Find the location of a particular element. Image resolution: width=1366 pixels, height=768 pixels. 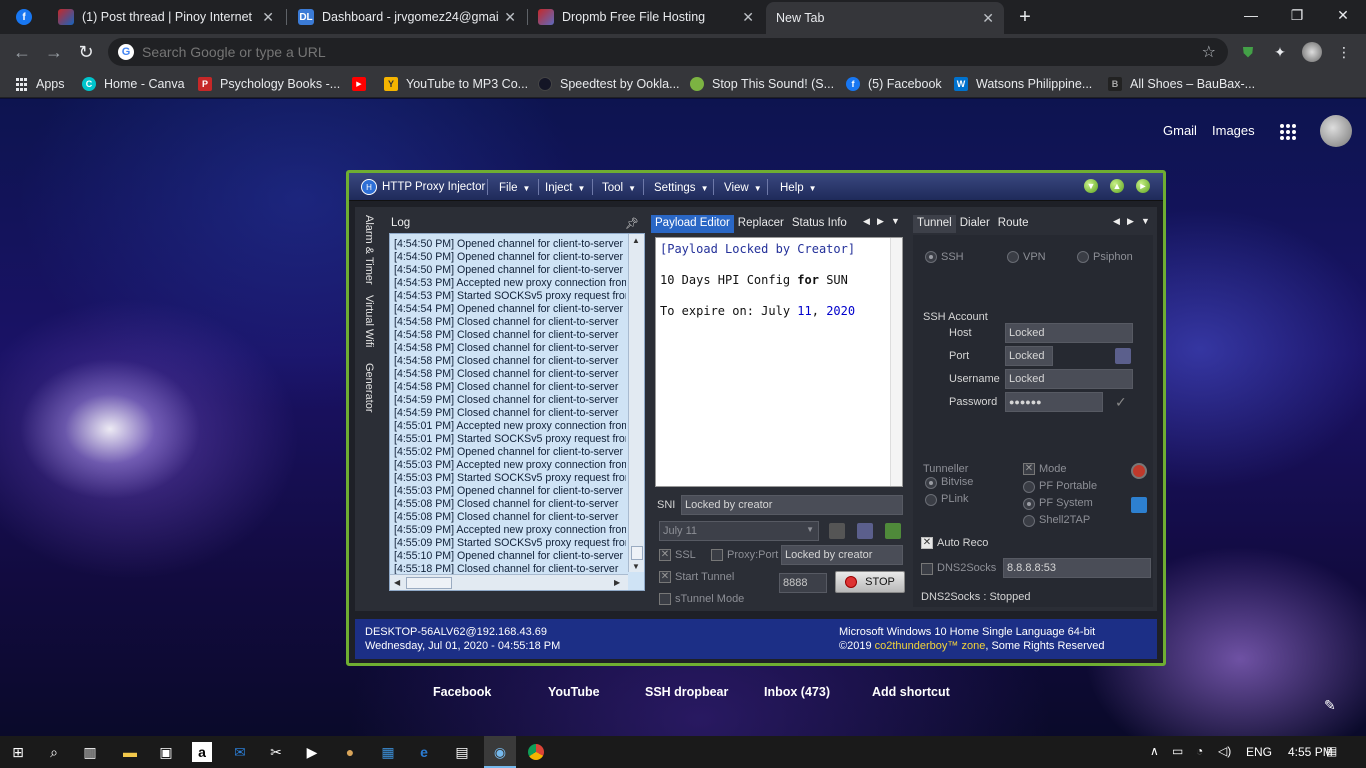

scroll-left-icon: ◀ is located at coordinates (397, 582).